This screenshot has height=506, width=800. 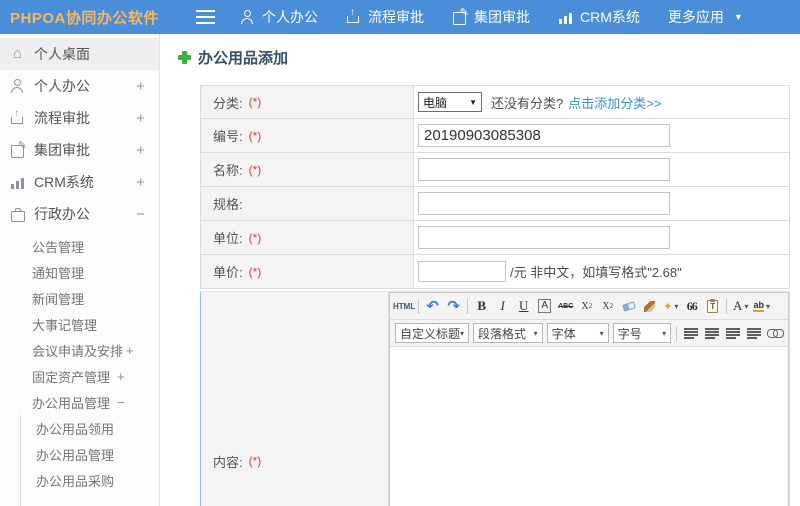 I want to click on font-size-select: 字号 ▾, so click(x=642, y=333).